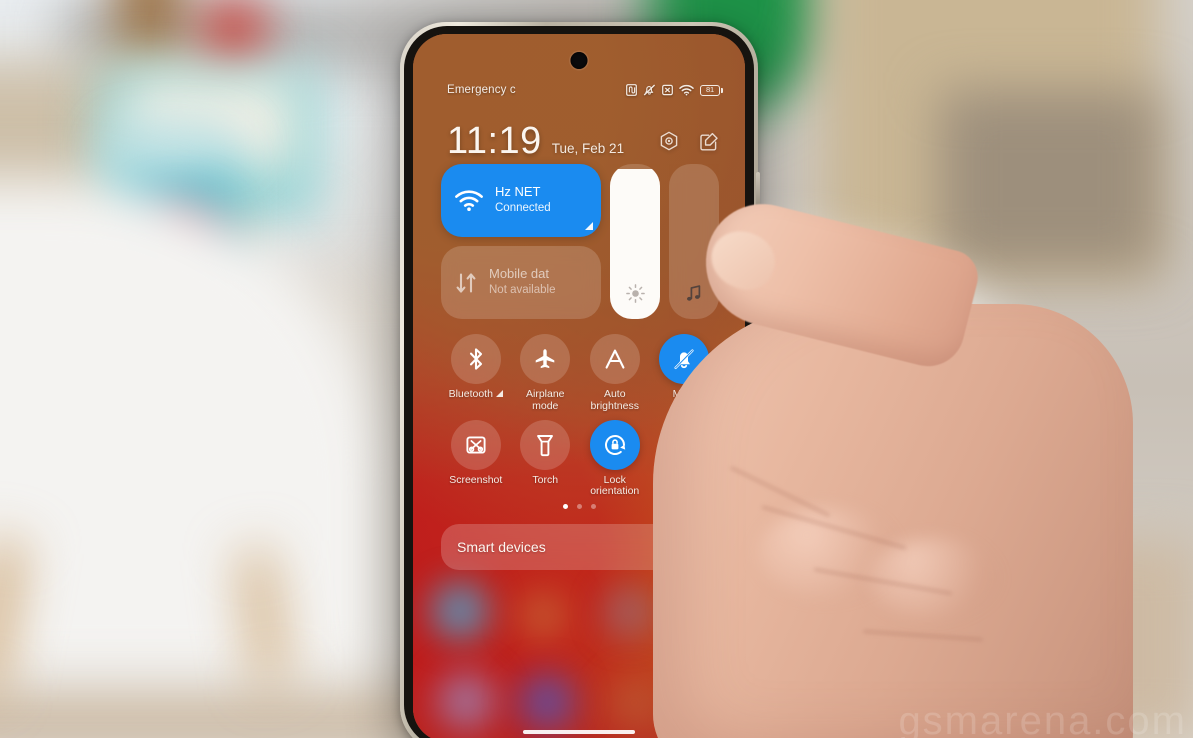 This screenshot has height=738, width=1193. I want to click on toggle-torch: Torch, so click(546, 459).